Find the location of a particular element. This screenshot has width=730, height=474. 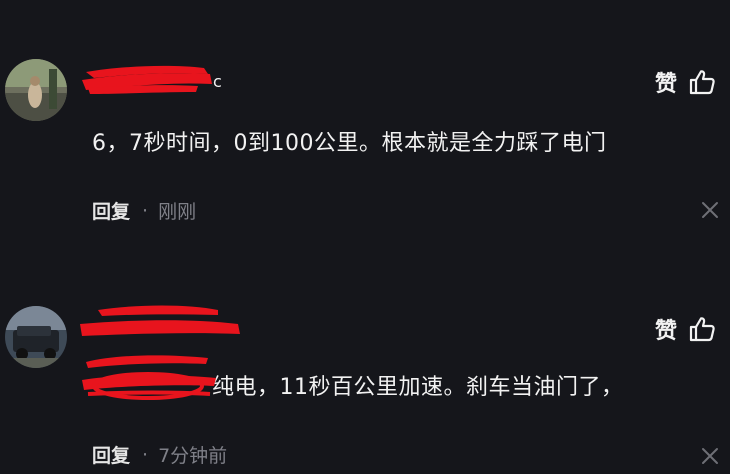

redaction-mark: c is located at coordinates (152, 79).